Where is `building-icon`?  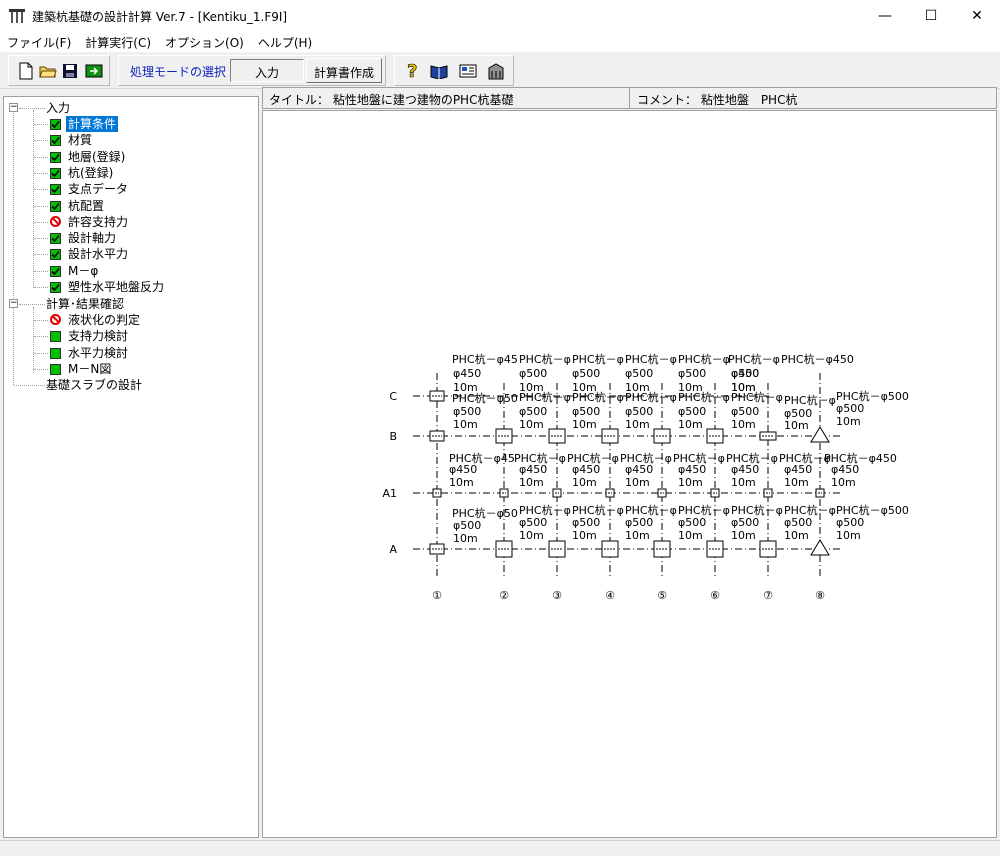
building-icon is located at coordinates (496, 71).